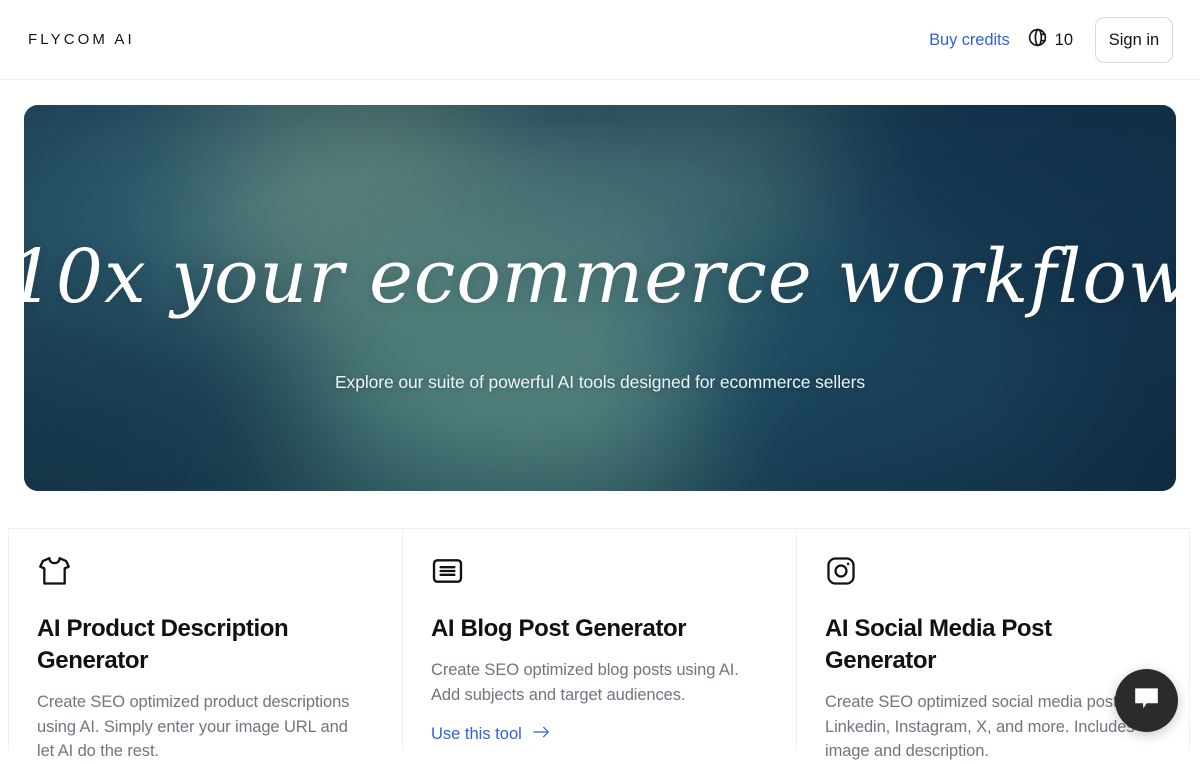 The width and height of the screenshot is (1200, 764). I want to click on sign-in-button: Sign in, so click(1134, 40).